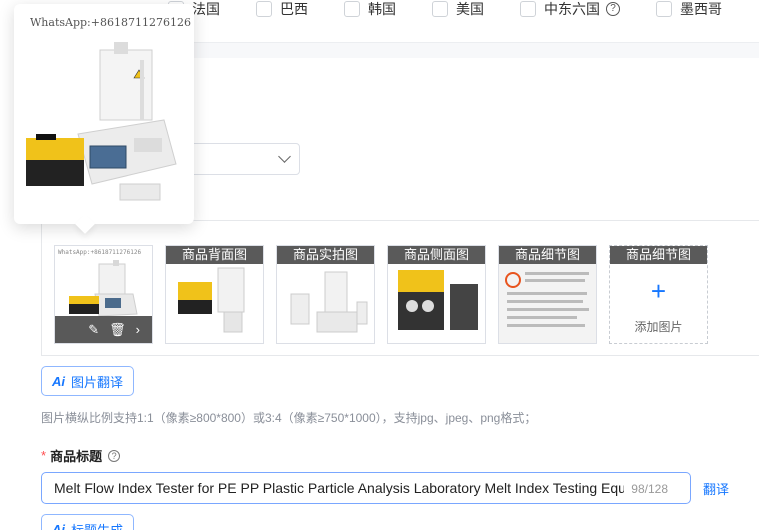 Image resolution: width=759 pixels, height=530 pixels. What do you see at coordinates (214, 255) in the screenshot?
I see `image-caption: 商品背面图` at bounding box center [214, 255].